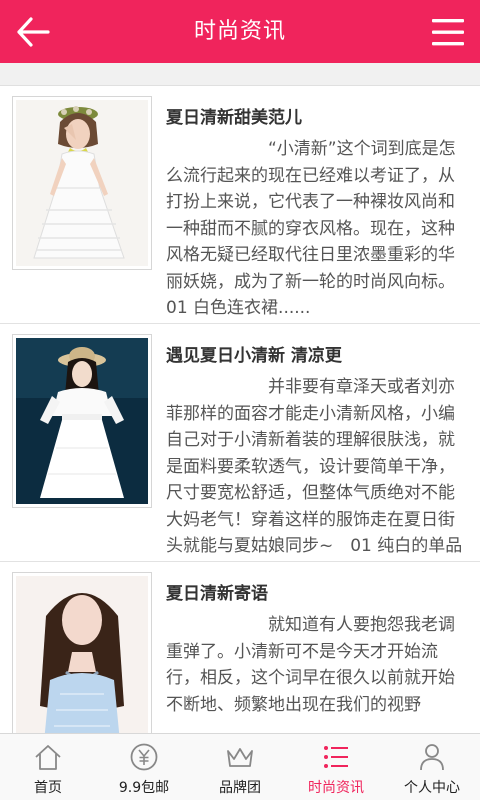 Image resolution: width=480 pixels, height=800 pixels. I want to click on crown-icon, so click(240, 757).